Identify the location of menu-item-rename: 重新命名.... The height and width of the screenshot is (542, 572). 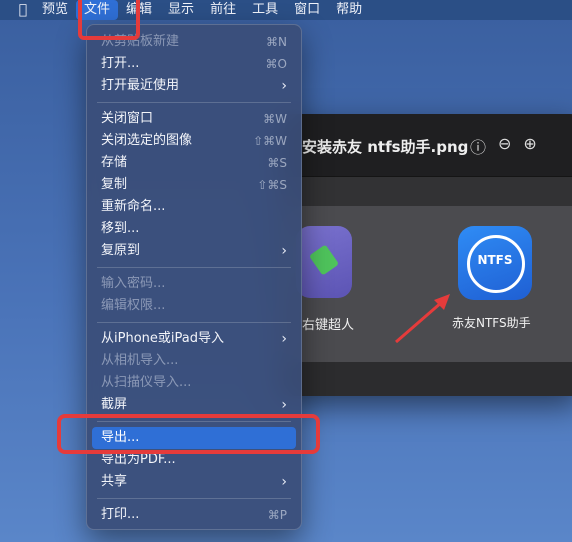
(194, 207).